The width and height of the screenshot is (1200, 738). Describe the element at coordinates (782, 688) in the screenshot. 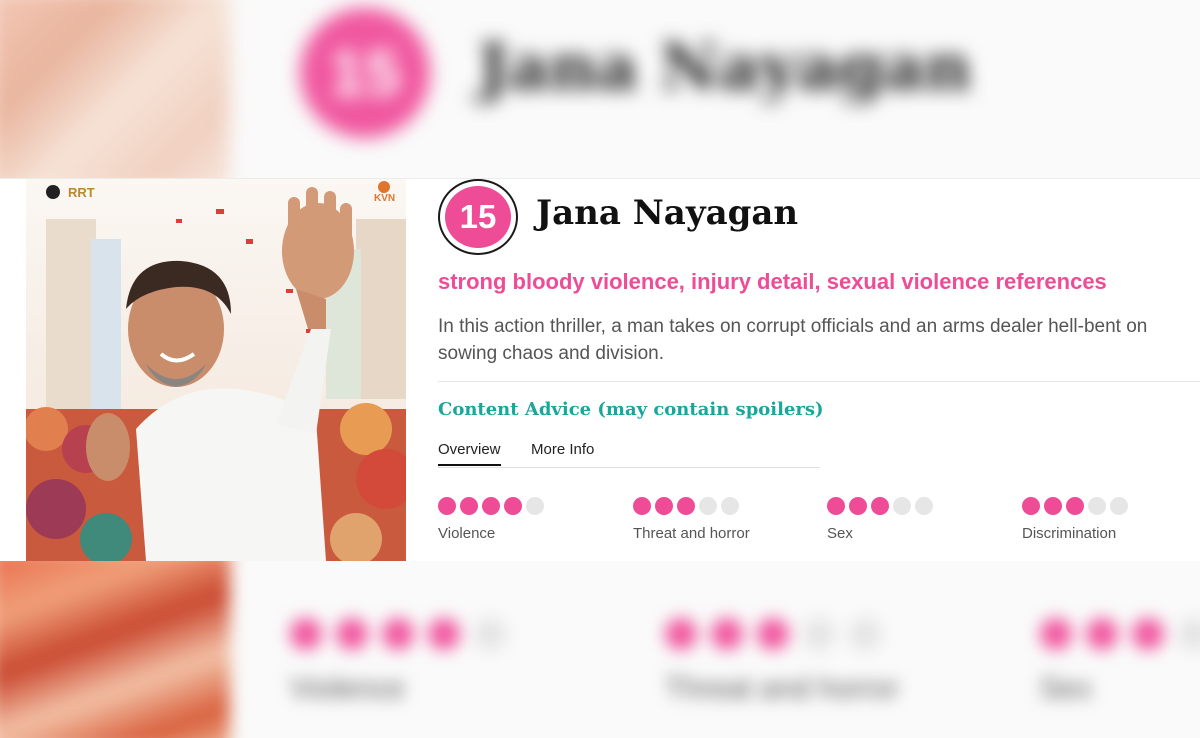

I see `blurred-label-threat: Threat and horror` at that location.